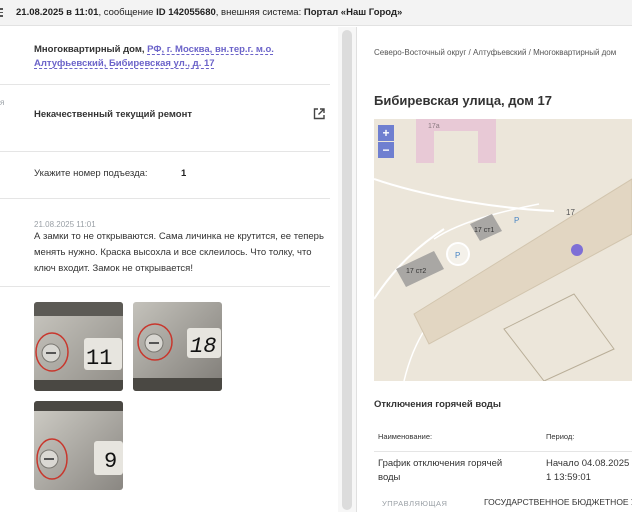 This screenshot has height=512, width=632. What do you see at coordinates (78, 445) in the screenshot?
I see `photo-lock-3: 9` at bounding box center [78, 445].